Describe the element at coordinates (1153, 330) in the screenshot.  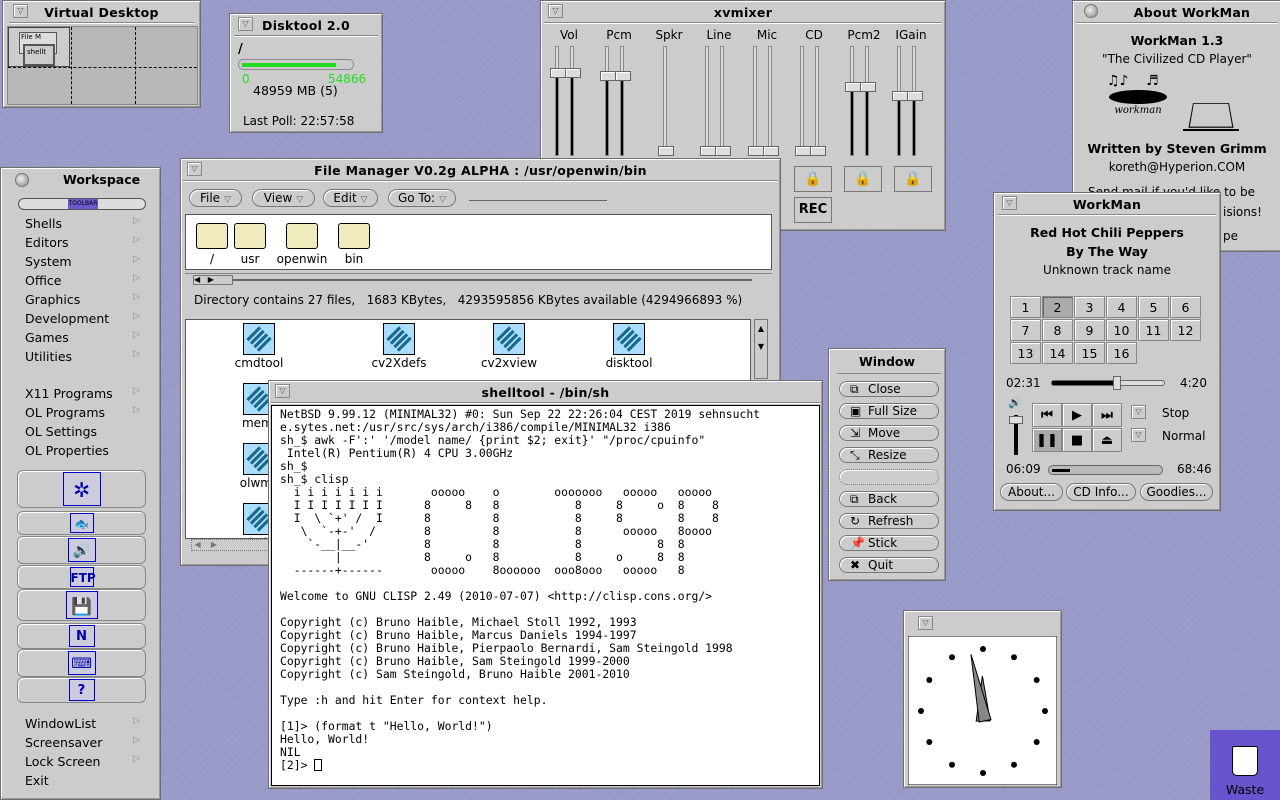
I see `track-button-11: 11` at that location.